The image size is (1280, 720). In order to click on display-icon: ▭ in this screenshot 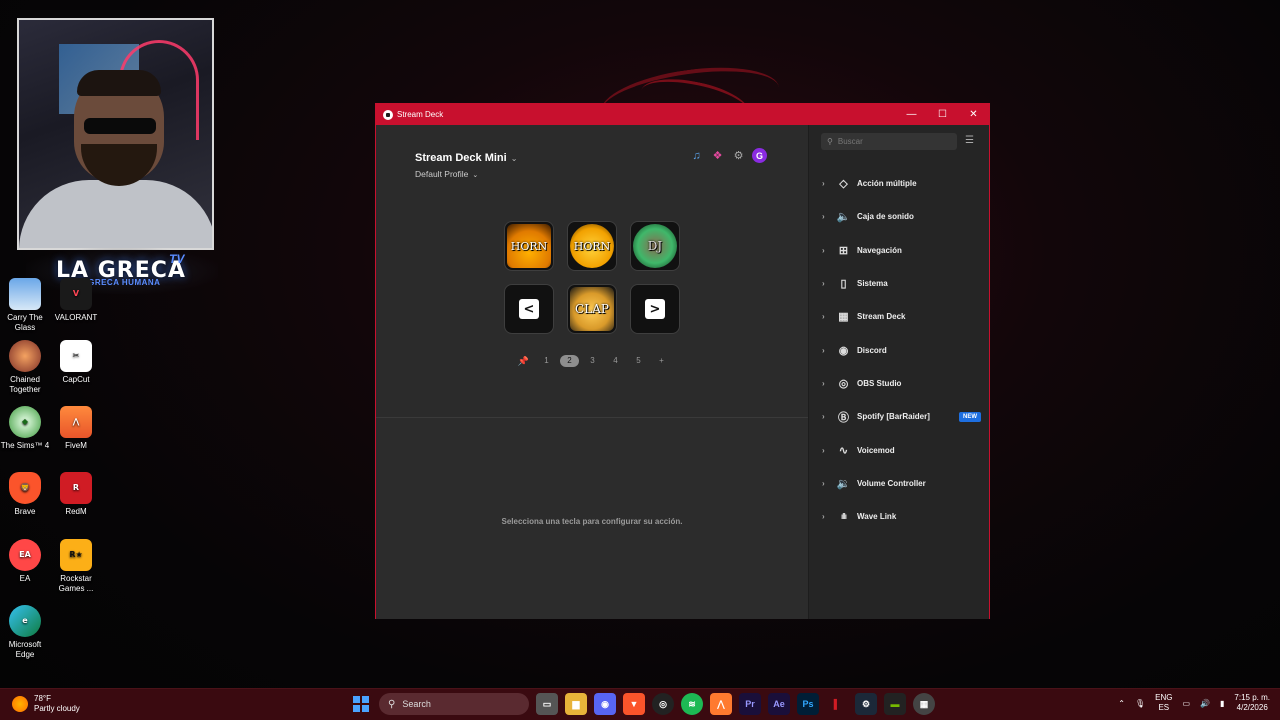, I will do `click(1186, 703)`.